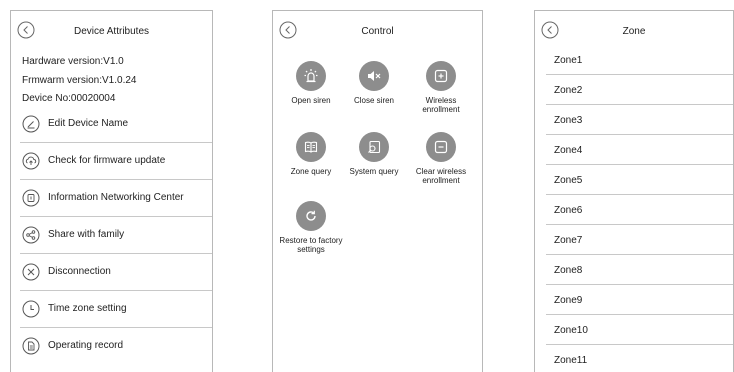  Describe the element at coordinates (31, 309) in the screenshot. I see `clock-icon` at that location.